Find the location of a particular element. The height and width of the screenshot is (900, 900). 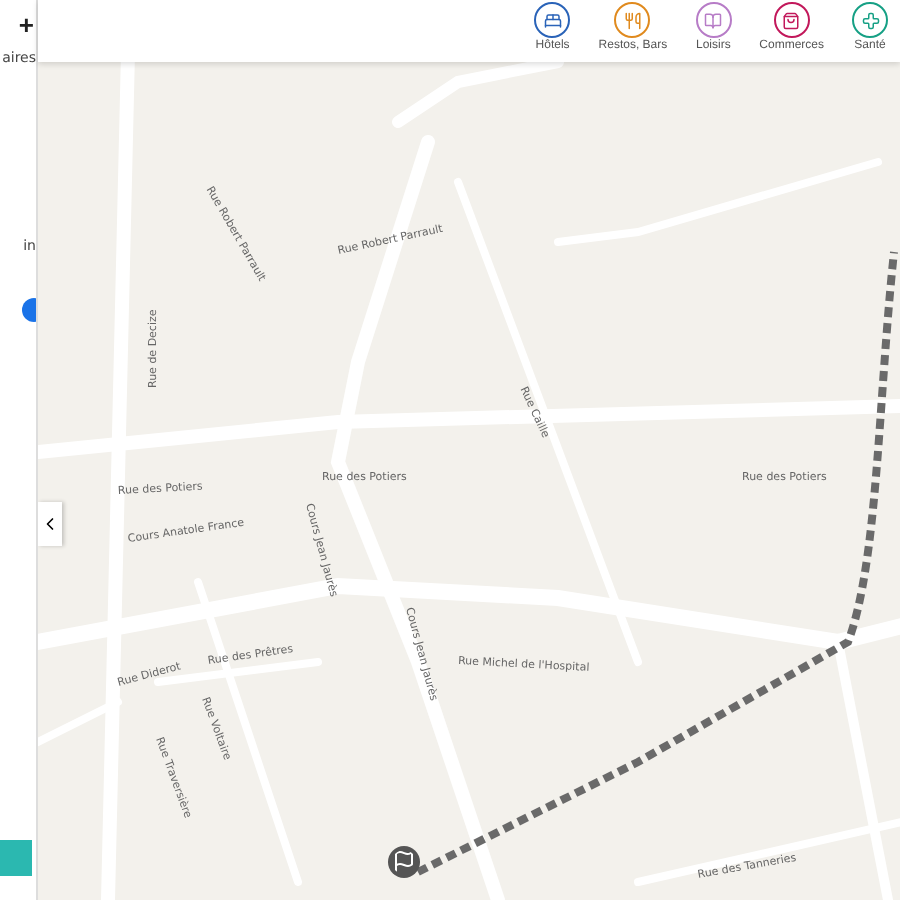

panel-block is located at coordinates (16, 858).